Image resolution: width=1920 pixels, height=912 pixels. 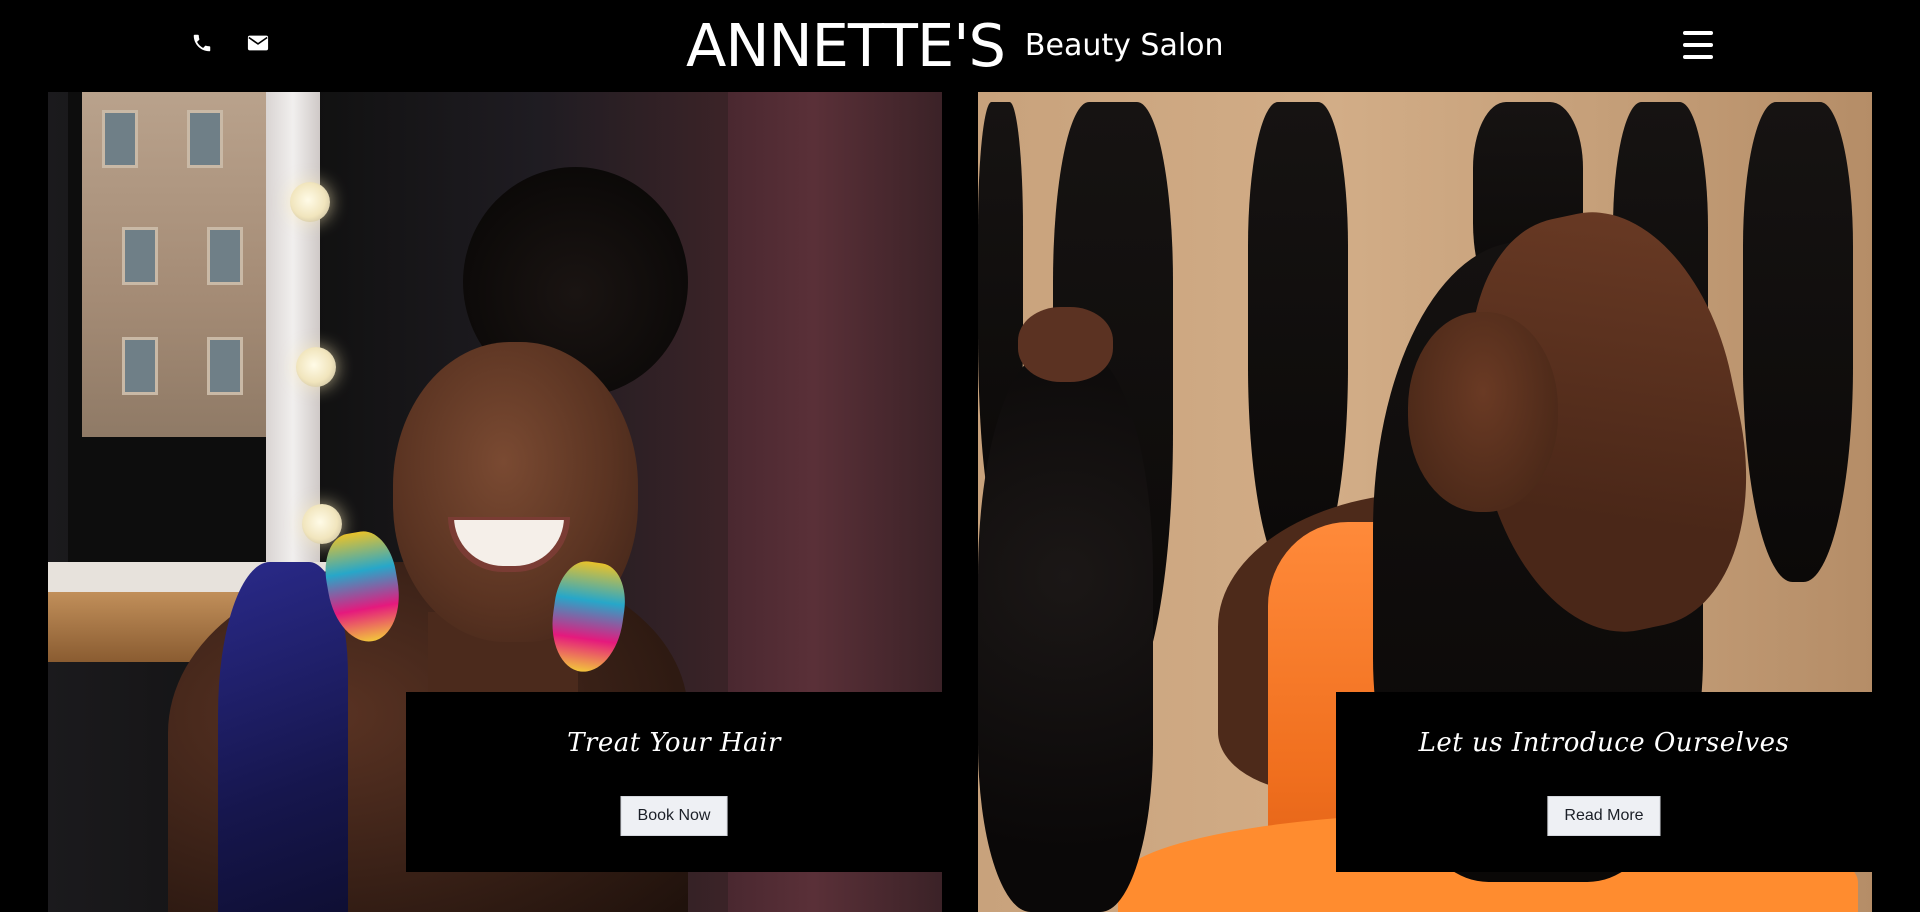 I want to click on site-header: ANNETTE'S Beauty Salon, so click(x=960, y=46).